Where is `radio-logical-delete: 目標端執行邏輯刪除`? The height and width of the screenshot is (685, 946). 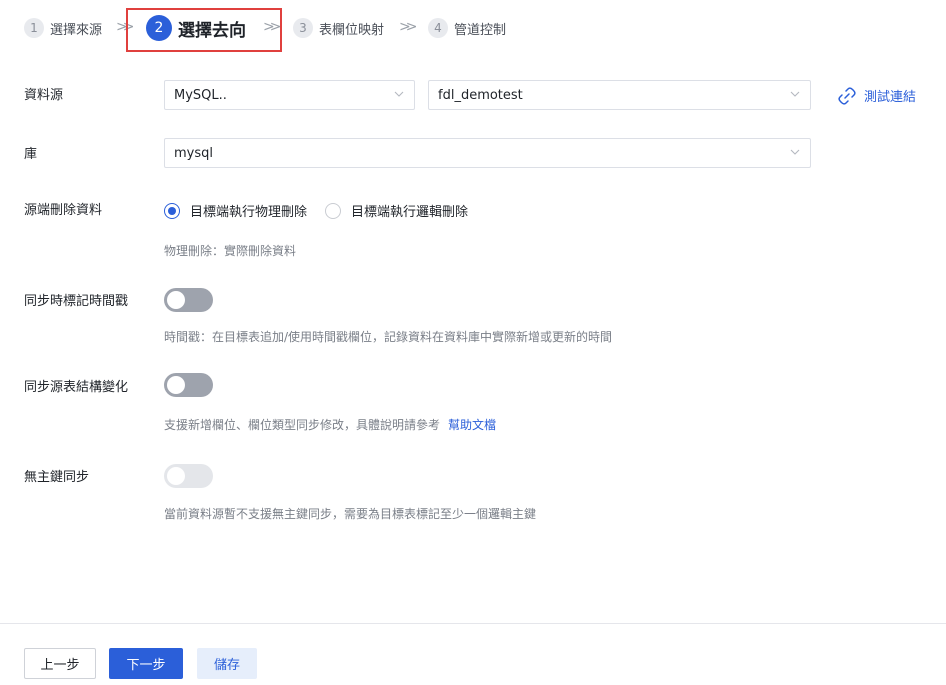
radio-logical-delete: 目標端執行邏輯刪除 is located at coordinates (396, 210).